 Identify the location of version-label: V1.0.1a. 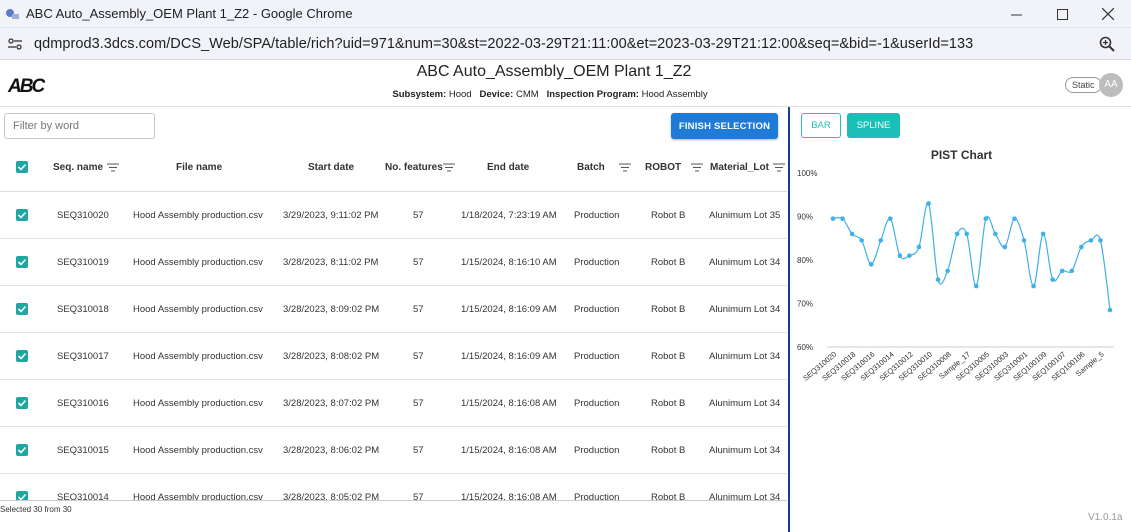
(1105, 517).